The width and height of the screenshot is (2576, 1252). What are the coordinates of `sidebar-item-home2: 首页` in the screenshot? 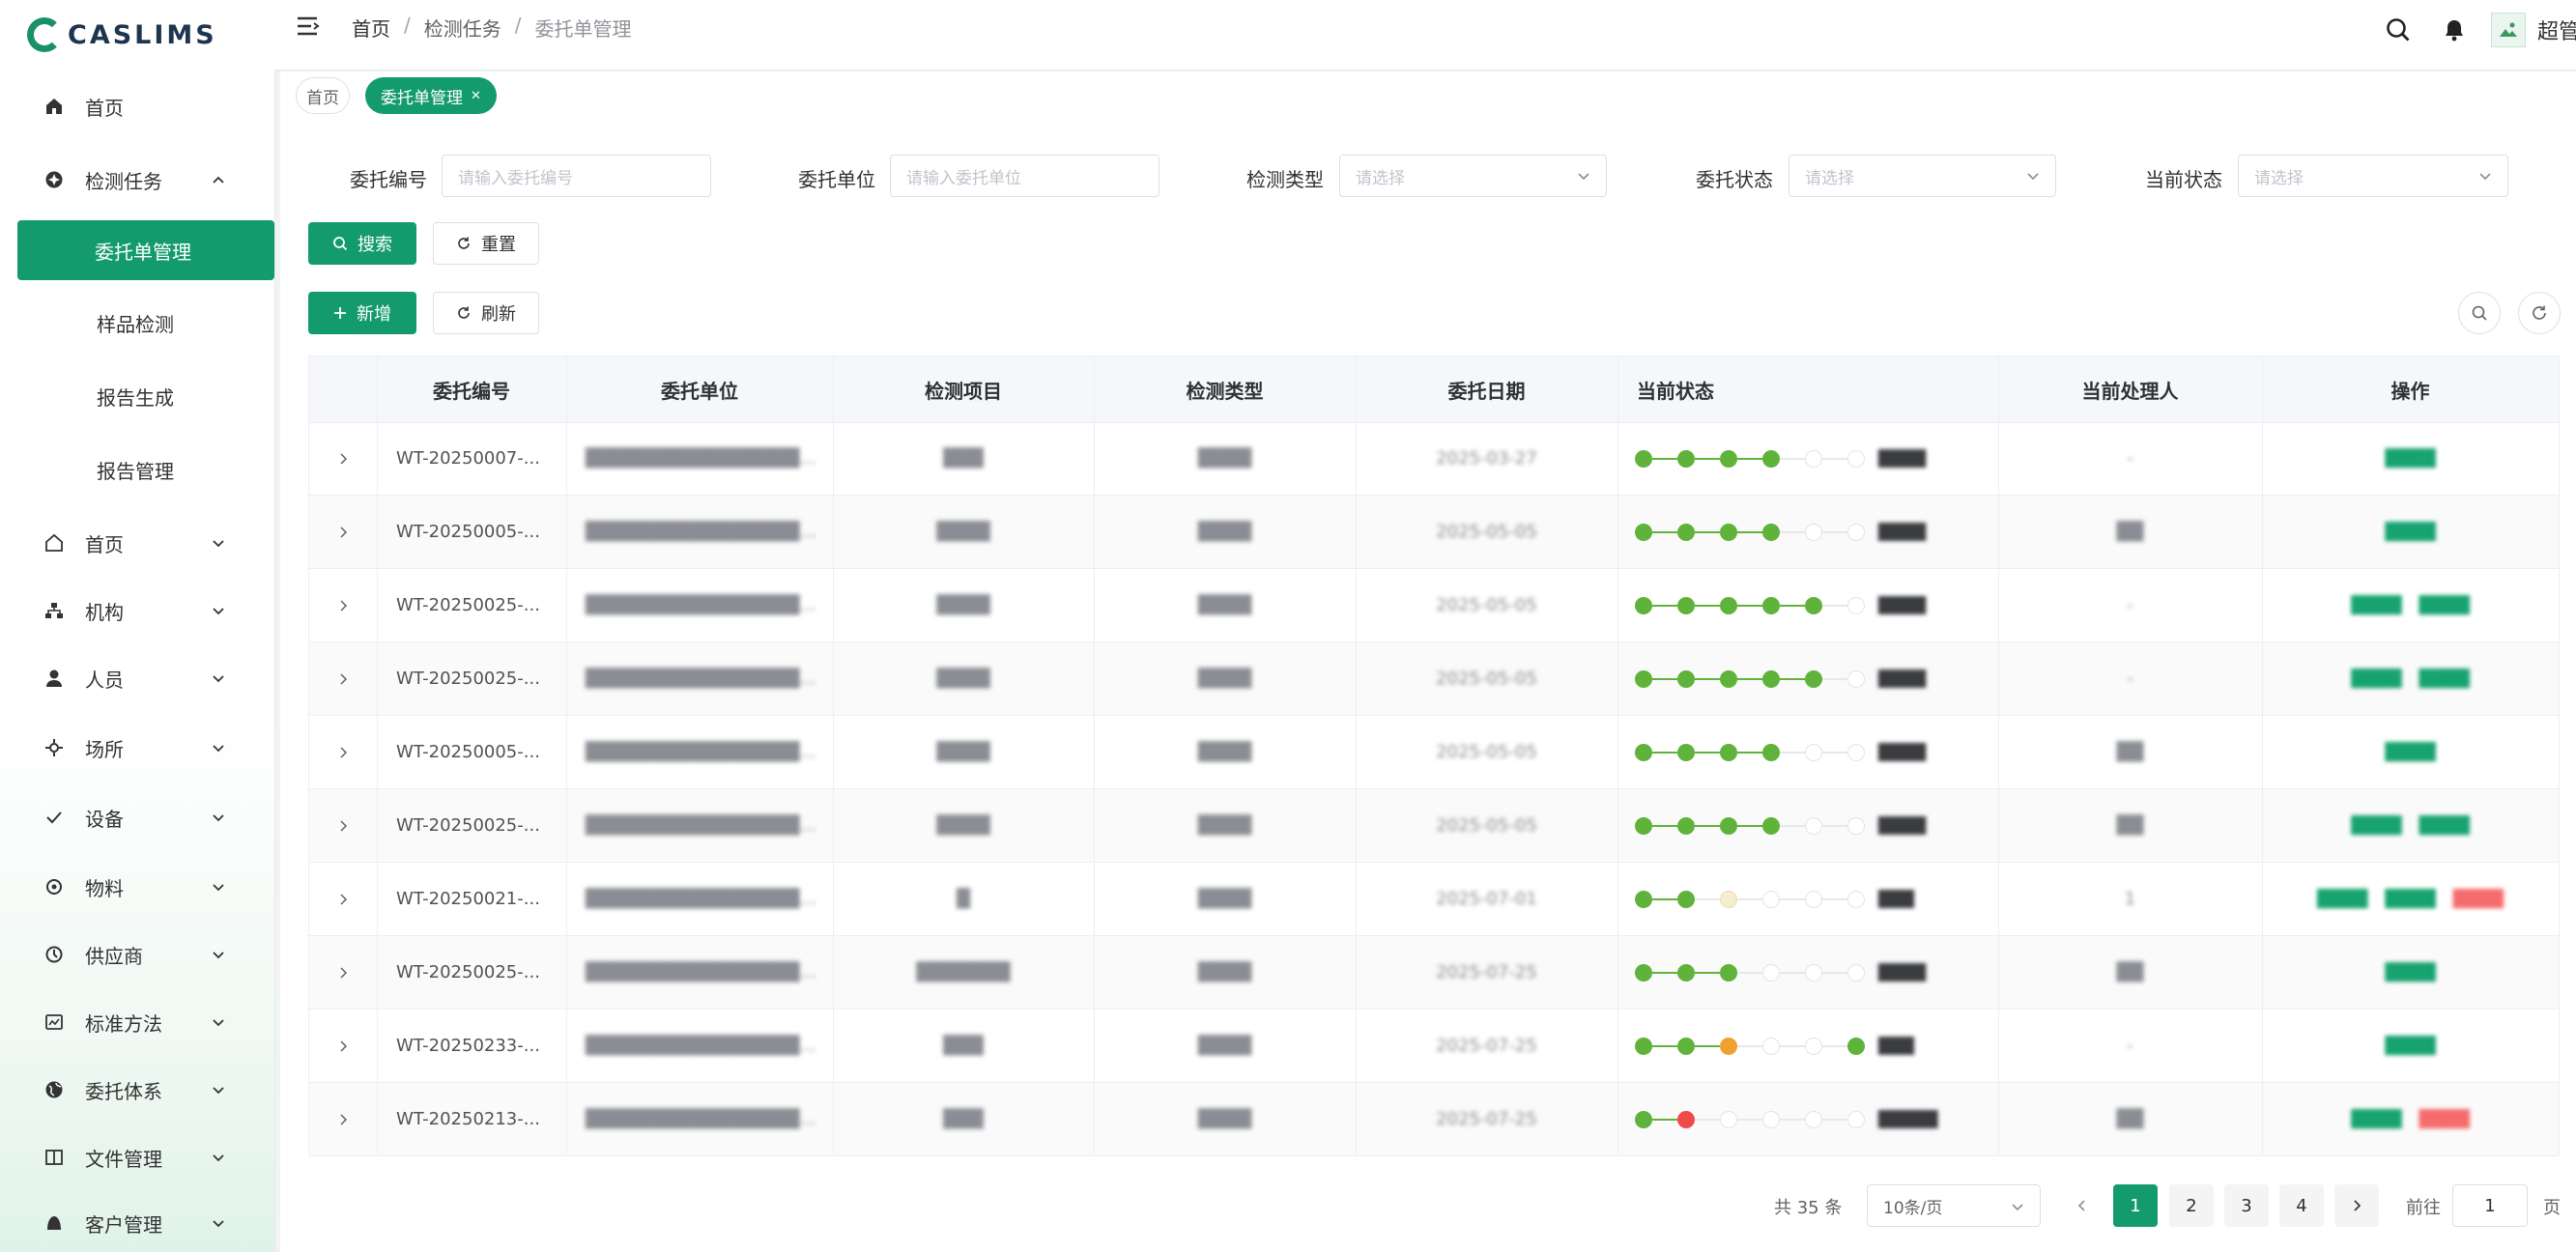 It's located at (137, 543).